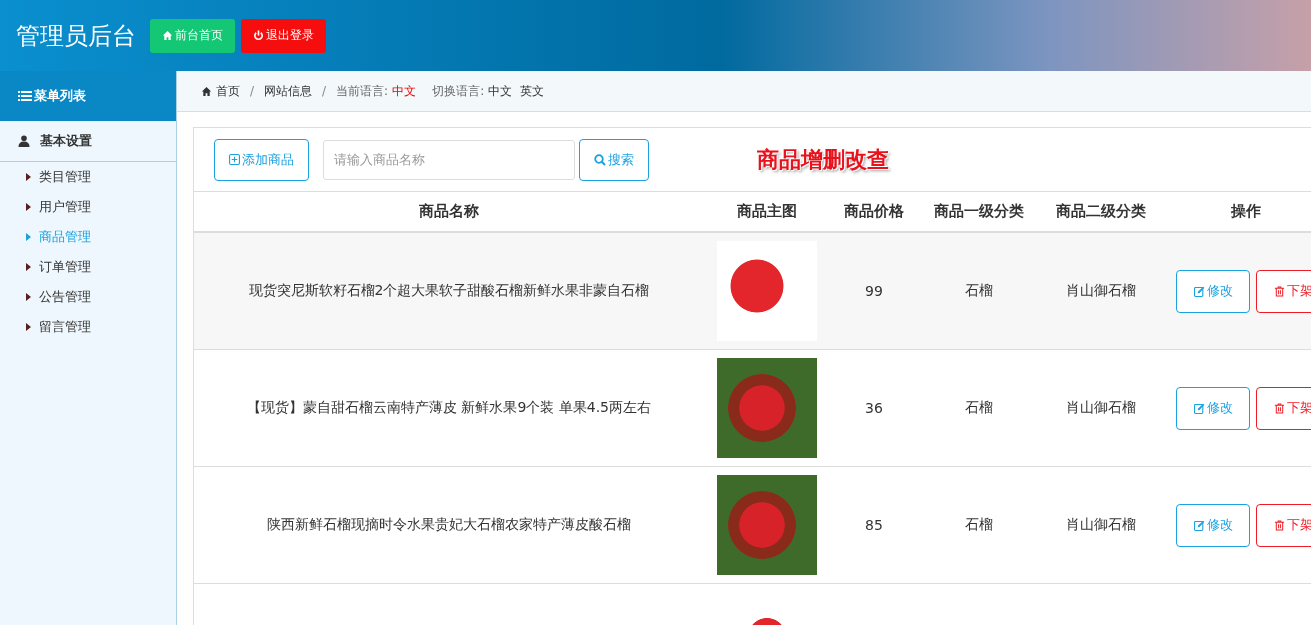 Image resolution: width=1311 pixels, height=625 pixels. What do you see at coordinates (76, 36) in the screenshot?
I see `app-title: 管理员后台` at bounding box center [76, 36].